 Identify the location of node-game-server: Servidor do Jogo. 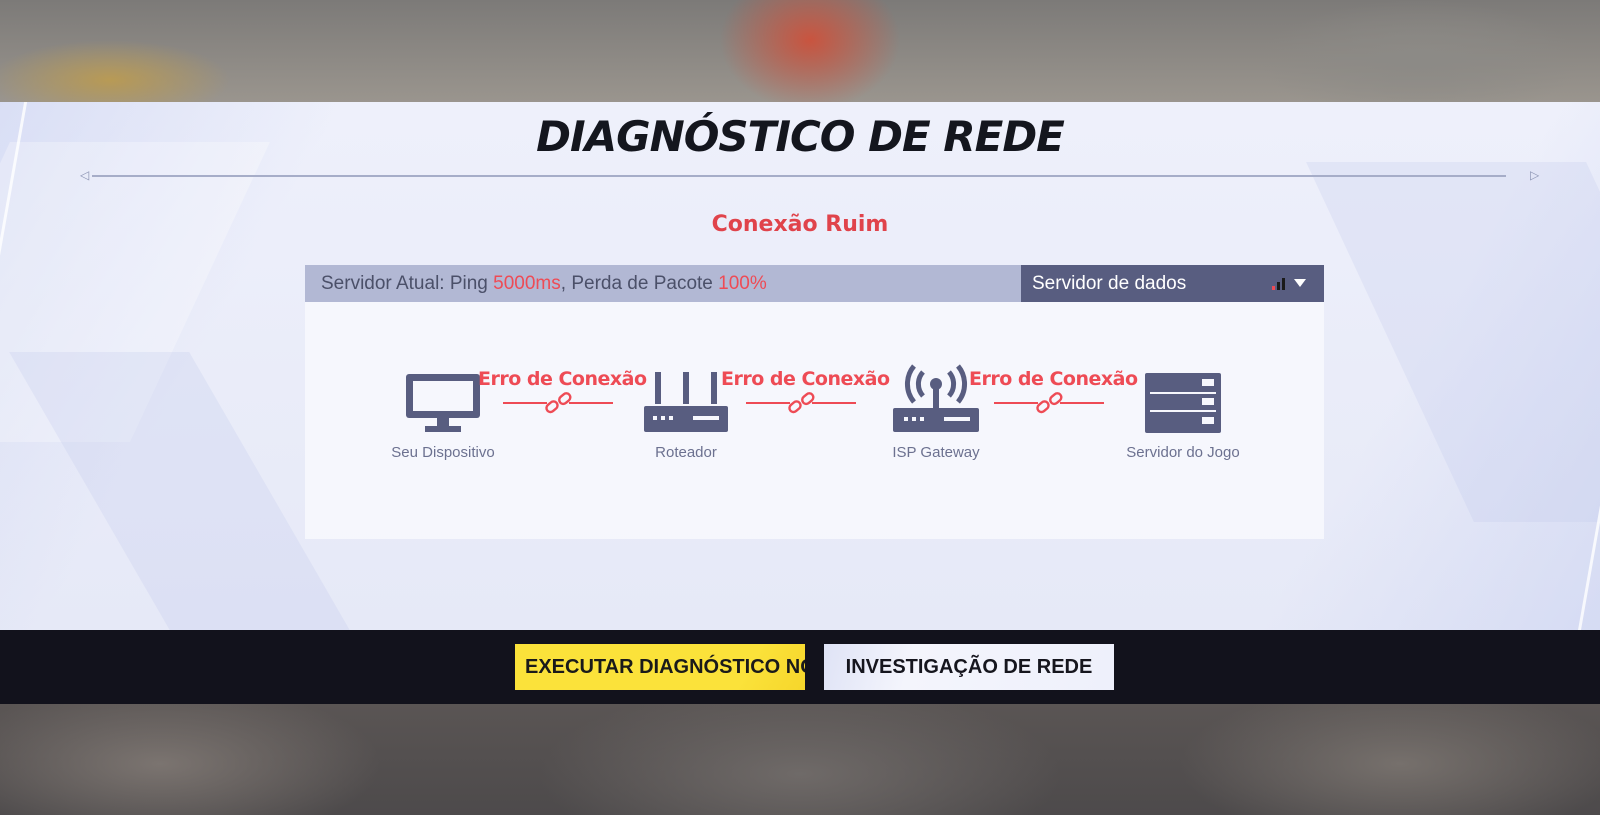
(1183, 416).